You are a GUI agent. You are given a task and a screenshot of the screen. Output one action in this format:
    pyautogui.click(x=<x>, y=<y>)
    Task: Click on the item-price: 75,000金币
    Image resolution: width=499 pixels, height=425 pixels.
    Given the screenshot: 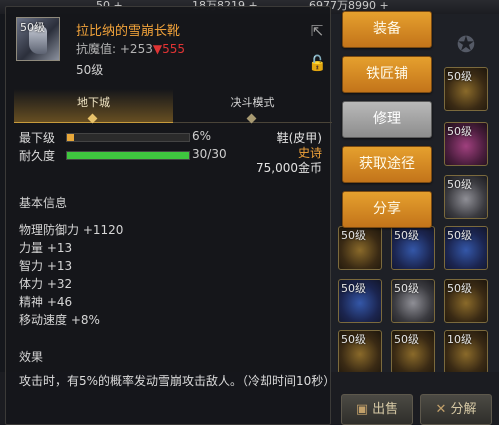 What is the action you would take?
    pyautogui.click(x=289, y=168)
    